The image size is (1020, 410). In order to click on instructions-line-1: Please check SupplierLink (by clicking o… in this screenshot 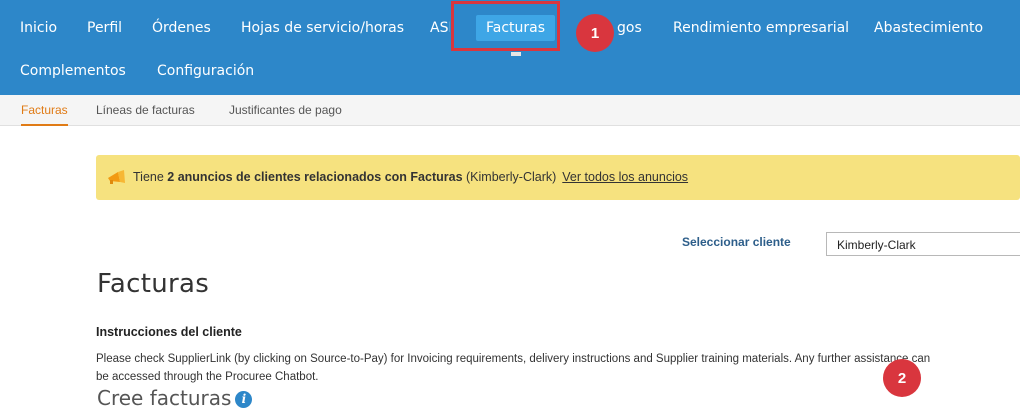, I will do `click(513, 359)`.